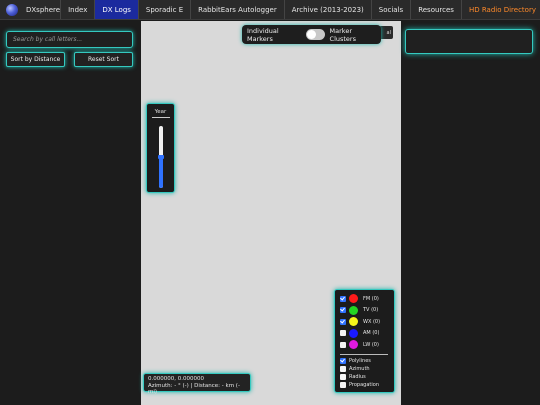  What do you see at coordinates (435, 9) in the screenshot?
I see `tab-resources: Resources` at bounding box center [435, 9].